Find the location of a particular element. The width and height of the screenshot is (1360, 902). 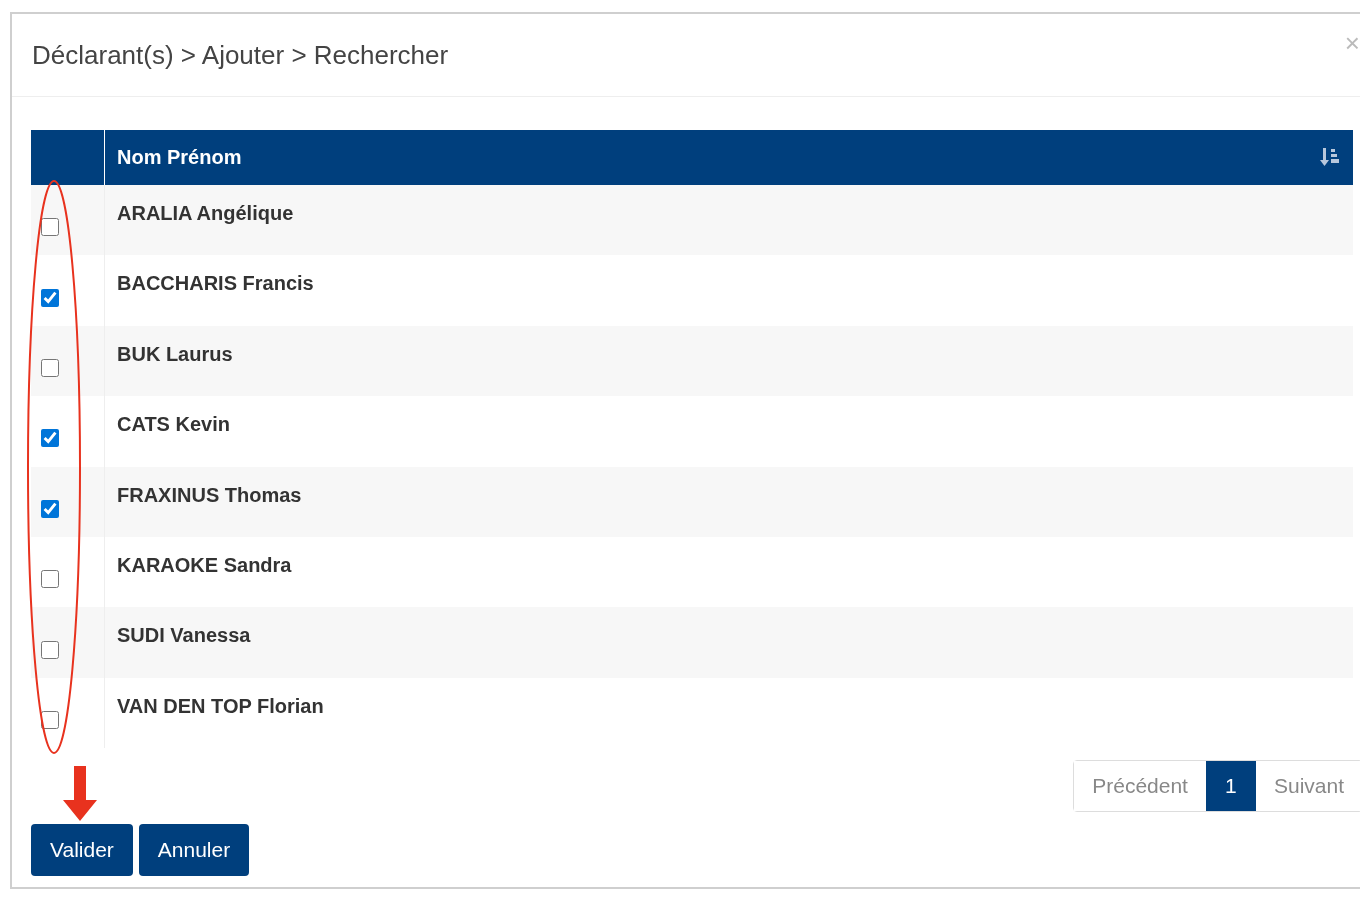

name-cell: CATS Kevin is located at coordinates (728, 431).